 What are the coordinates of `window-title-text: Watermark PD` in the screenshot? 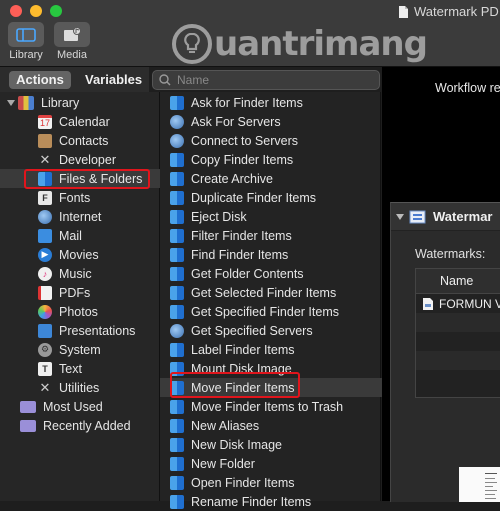 It's located at (456, 11).